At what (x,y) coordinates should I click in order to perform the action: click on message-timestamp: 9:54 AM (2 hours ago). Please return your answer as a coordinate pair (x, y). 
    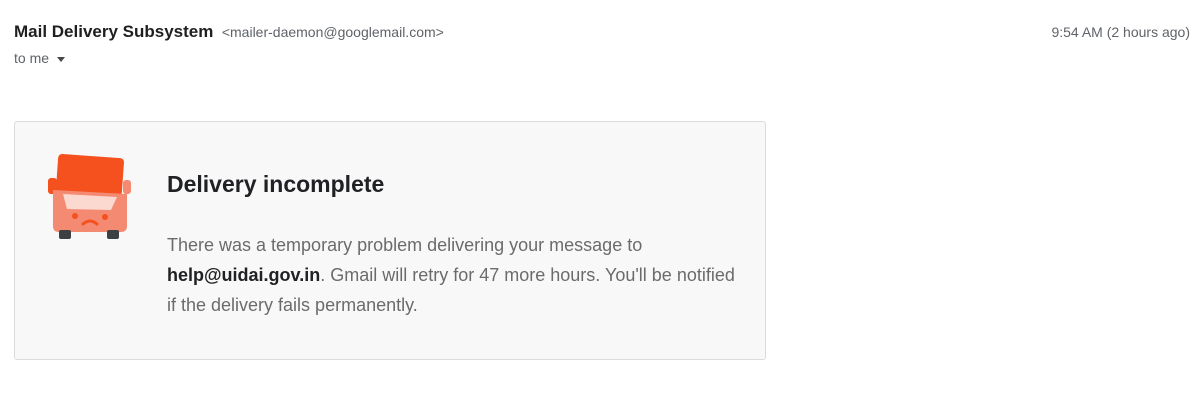
    Looking at the image, I should click on (1120, 32).